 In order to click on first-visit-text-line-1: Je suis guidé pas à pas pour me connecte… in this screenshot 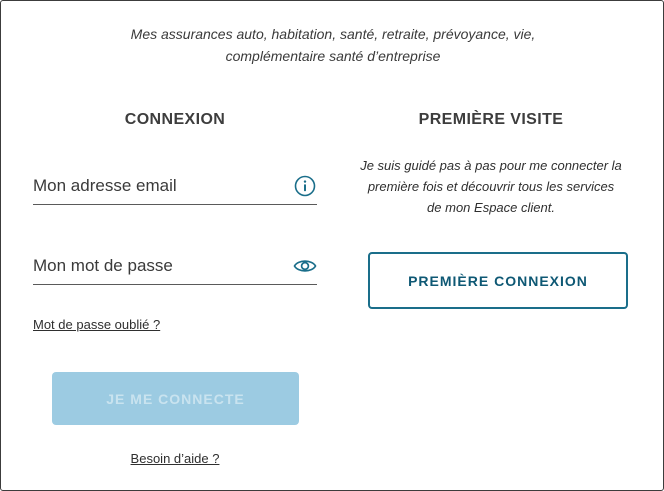, I will do `click(491, 165)`.